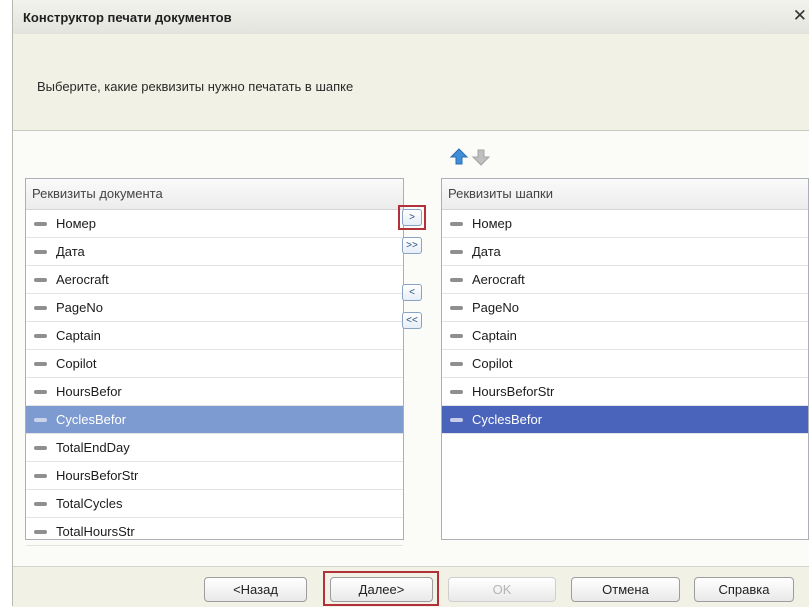 Image resolution: width=809 pixels, height=607 pixels. Describe the element at coordinates (255, 589) in the screenshot. I see `back-button: <Назад` at that location.